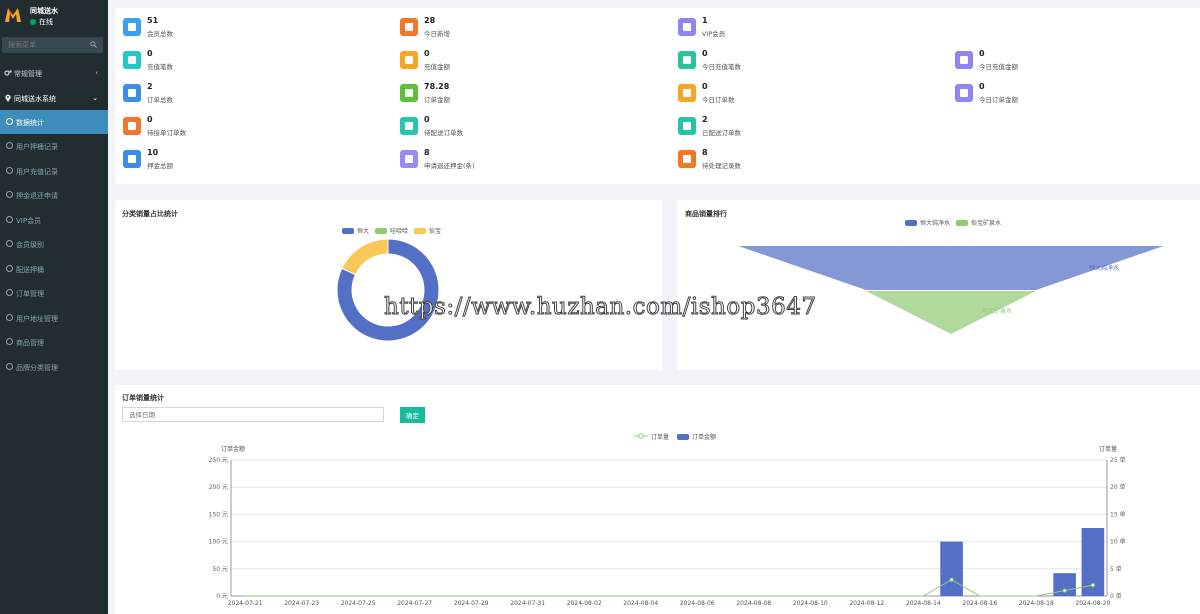  I want to click on stat-label: 待接单订单数, so click(166, 133).